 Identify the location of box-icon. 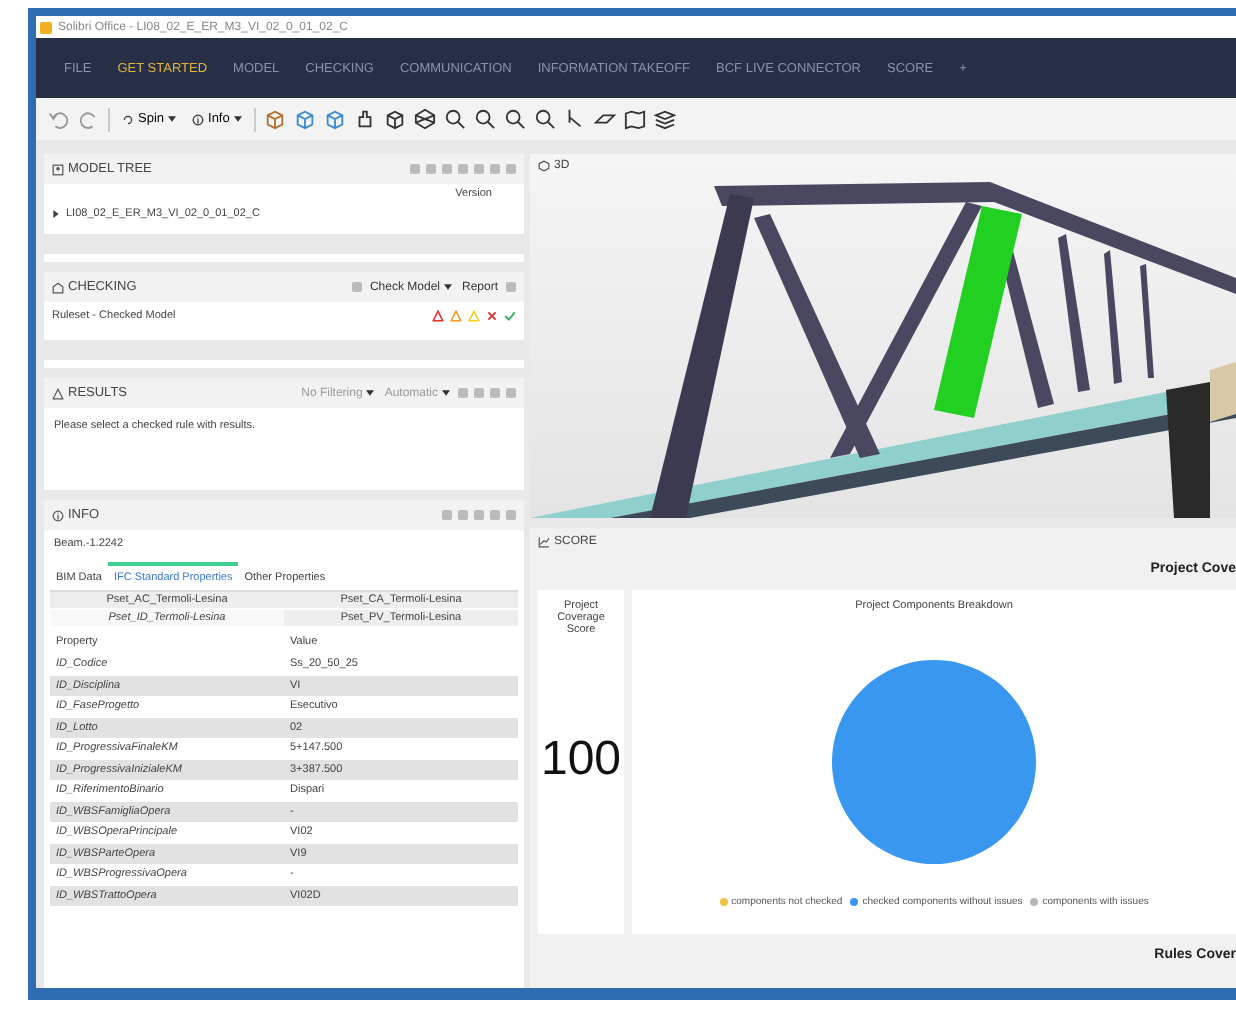
(394, 119).